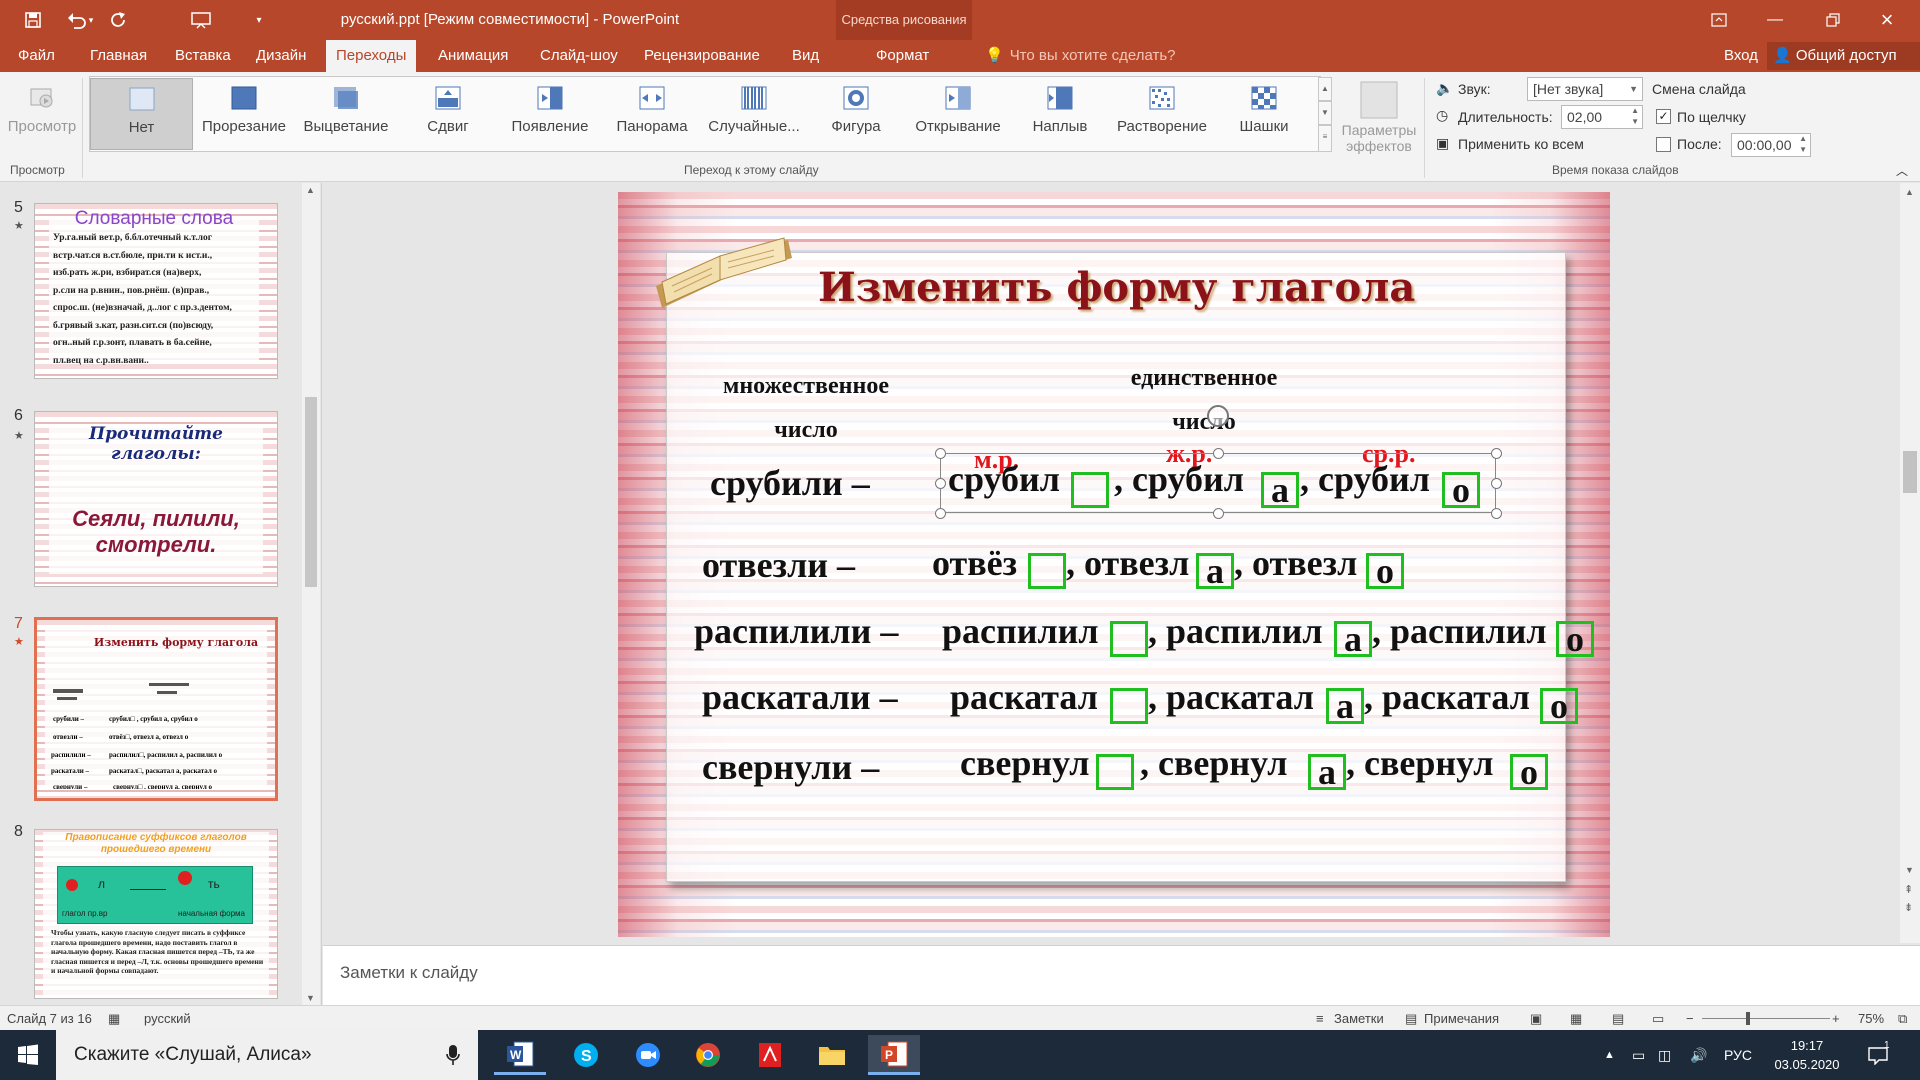 This screenshot has width=1920, height=1080. What do you see at coordinates (1833, 20) in the screenshot?
I see `restore-icon` at bounding box center [1833, 20].